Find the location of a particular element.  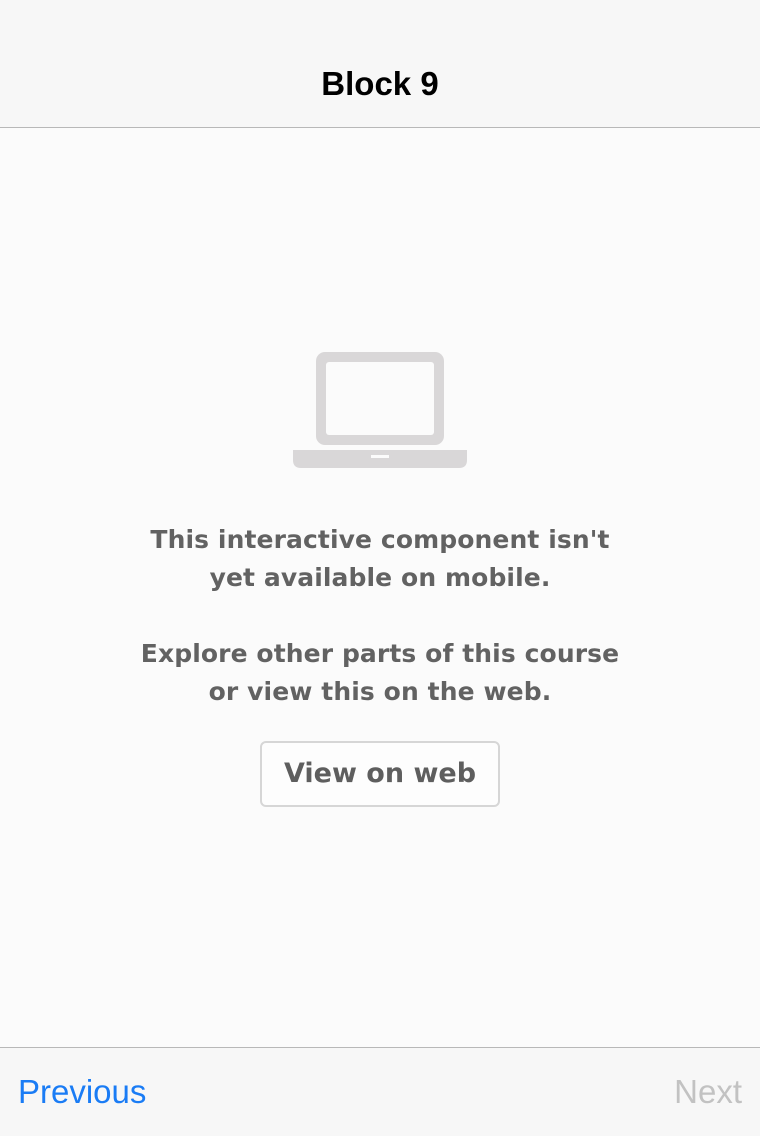

message-line: This interactive component isn't is located at coordinates (380, 539).